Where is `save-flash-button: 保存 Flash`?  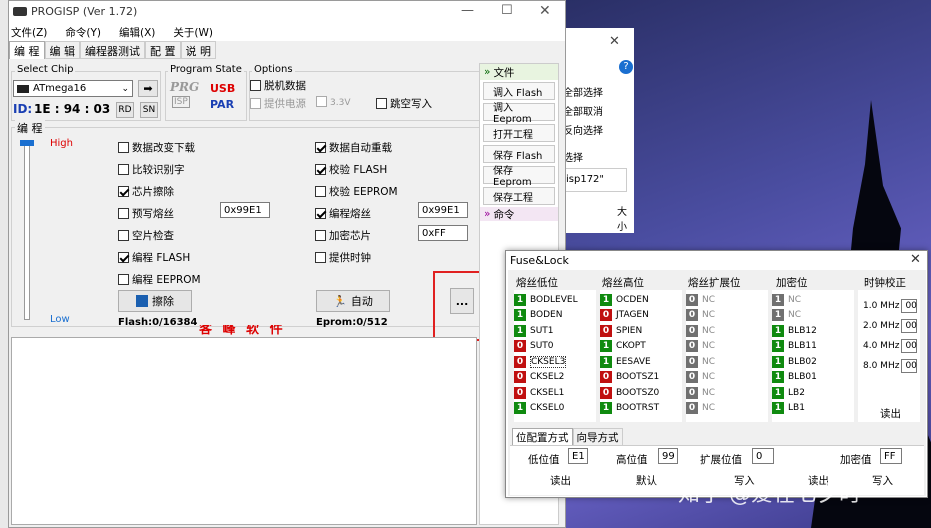
save-flash-button: 保存 Flash is located at coordinates (519, 154).